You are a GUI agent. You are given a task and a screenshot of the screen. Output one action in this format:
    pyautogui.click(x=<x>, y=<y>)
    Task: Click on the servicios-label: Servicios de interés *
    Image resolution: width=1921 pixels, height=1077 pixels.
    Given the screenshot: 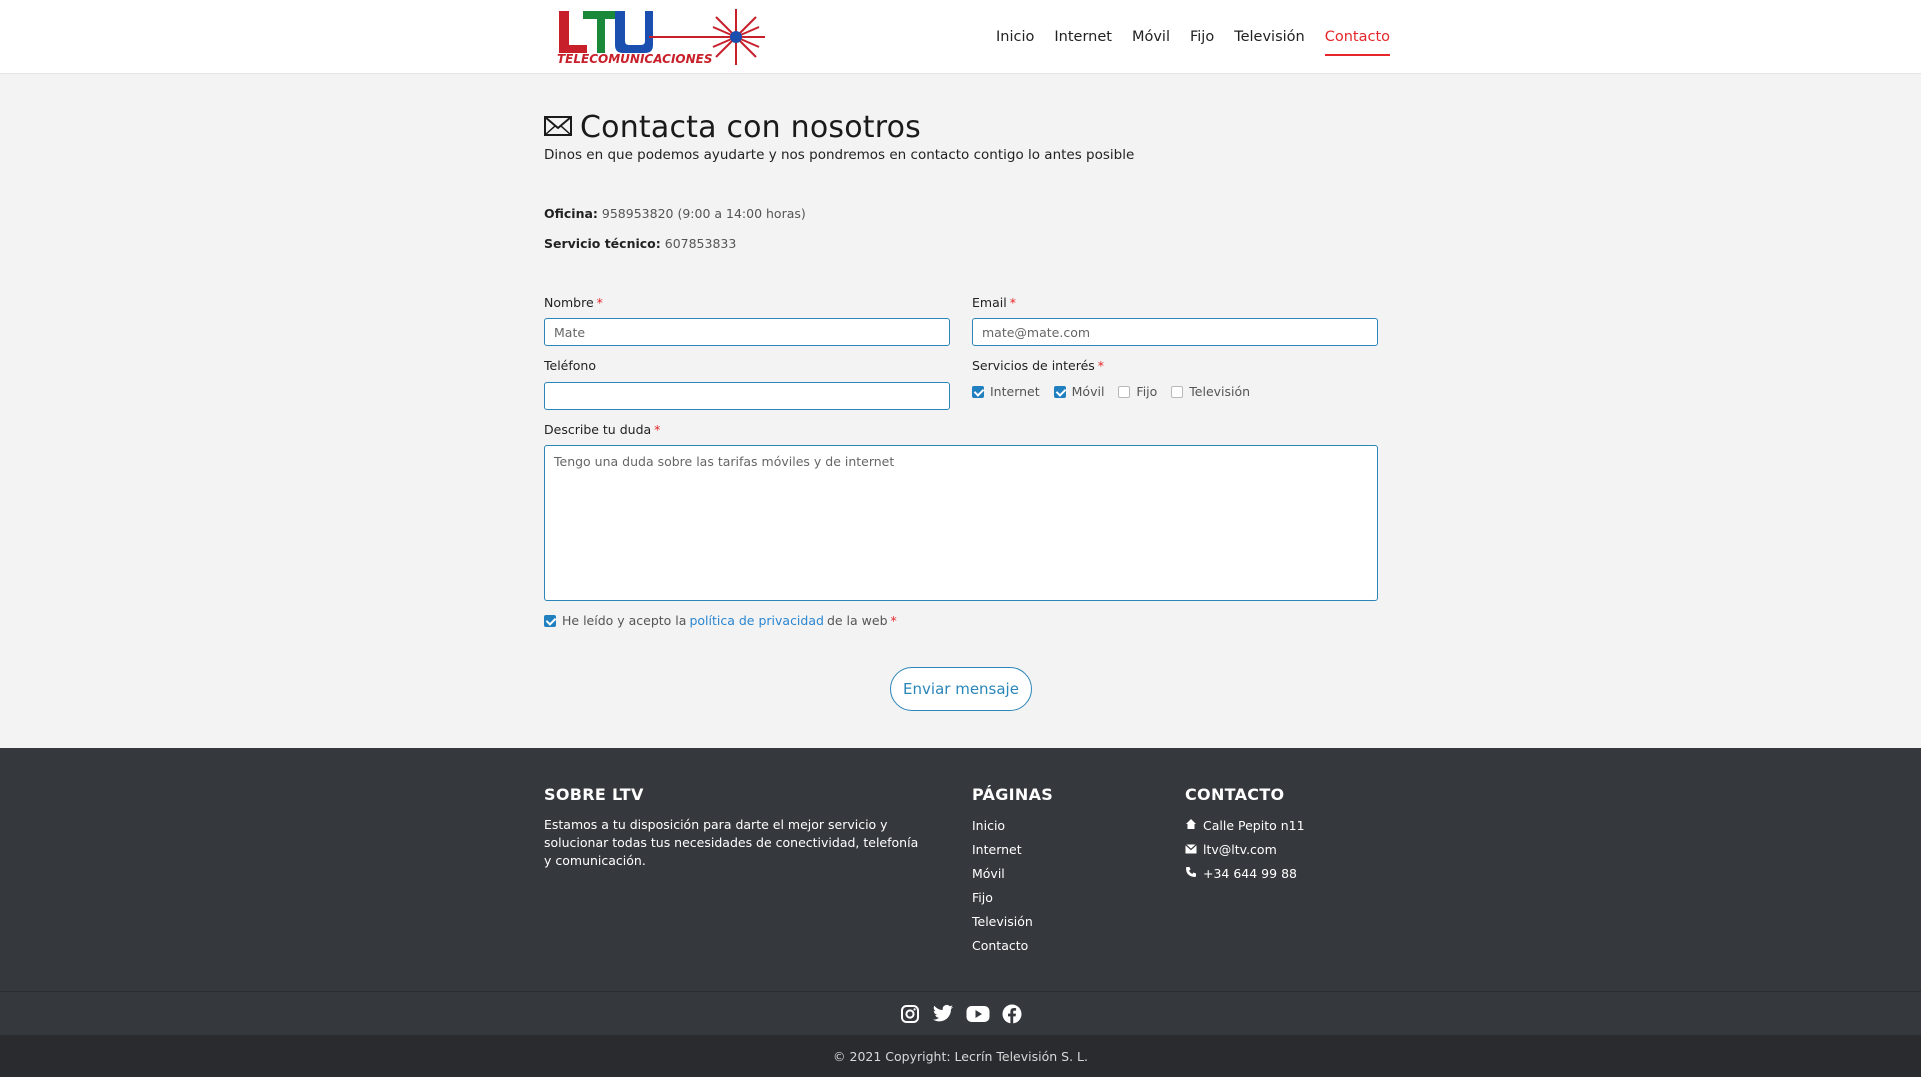 What is the action you would take?
    pyautogui.click(x=1038, y=365)
    